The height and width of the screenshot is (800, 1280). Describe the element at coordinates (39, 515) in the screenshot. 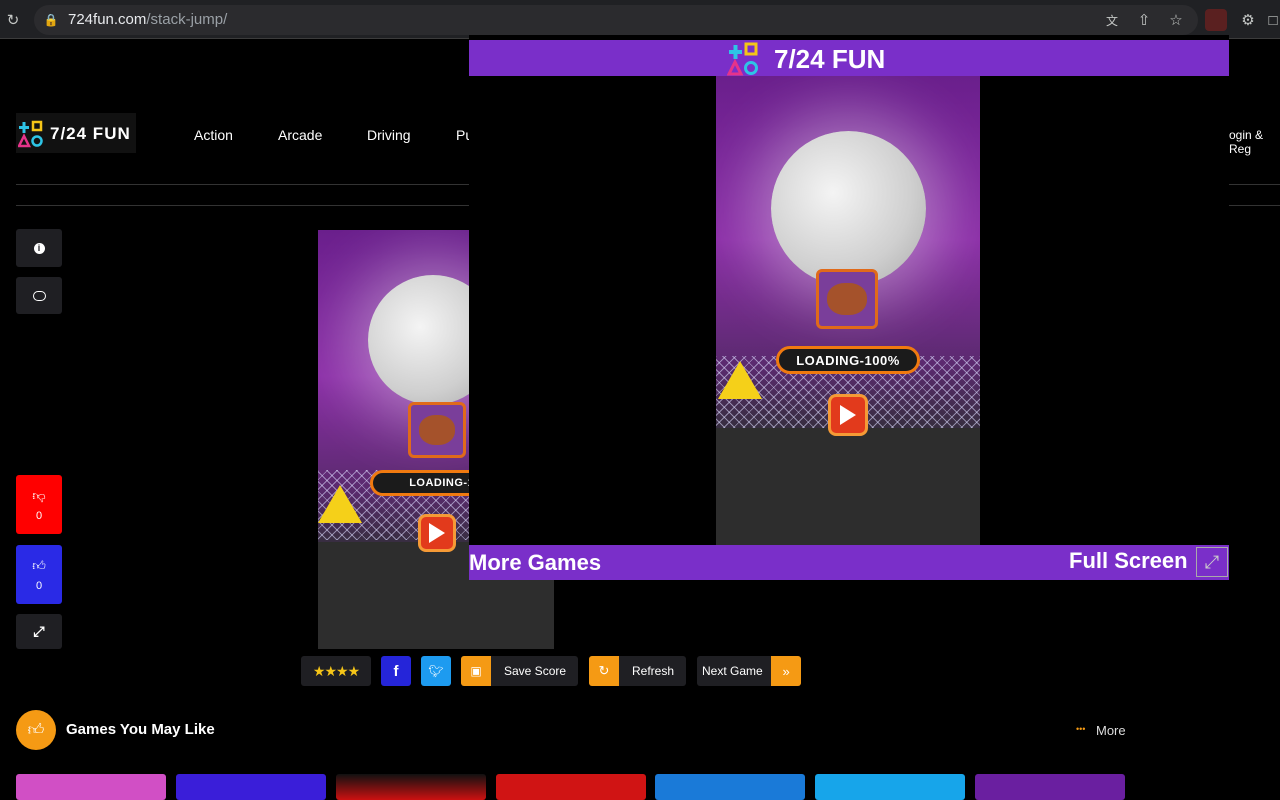

I see `dislike-count: 0` at that location.